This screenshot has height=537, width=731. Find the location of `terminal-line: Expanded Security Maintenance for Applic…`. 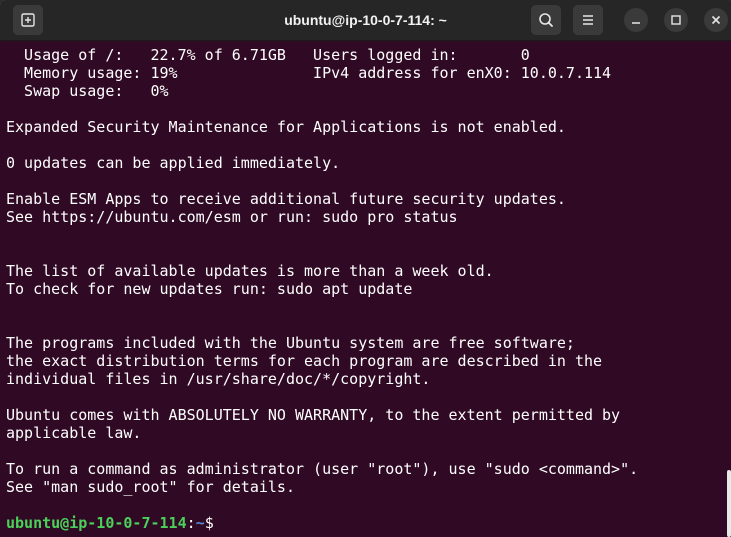

terminal-line: Expanded Security Maintenance for Applic… is located at coordinates (286, 127).